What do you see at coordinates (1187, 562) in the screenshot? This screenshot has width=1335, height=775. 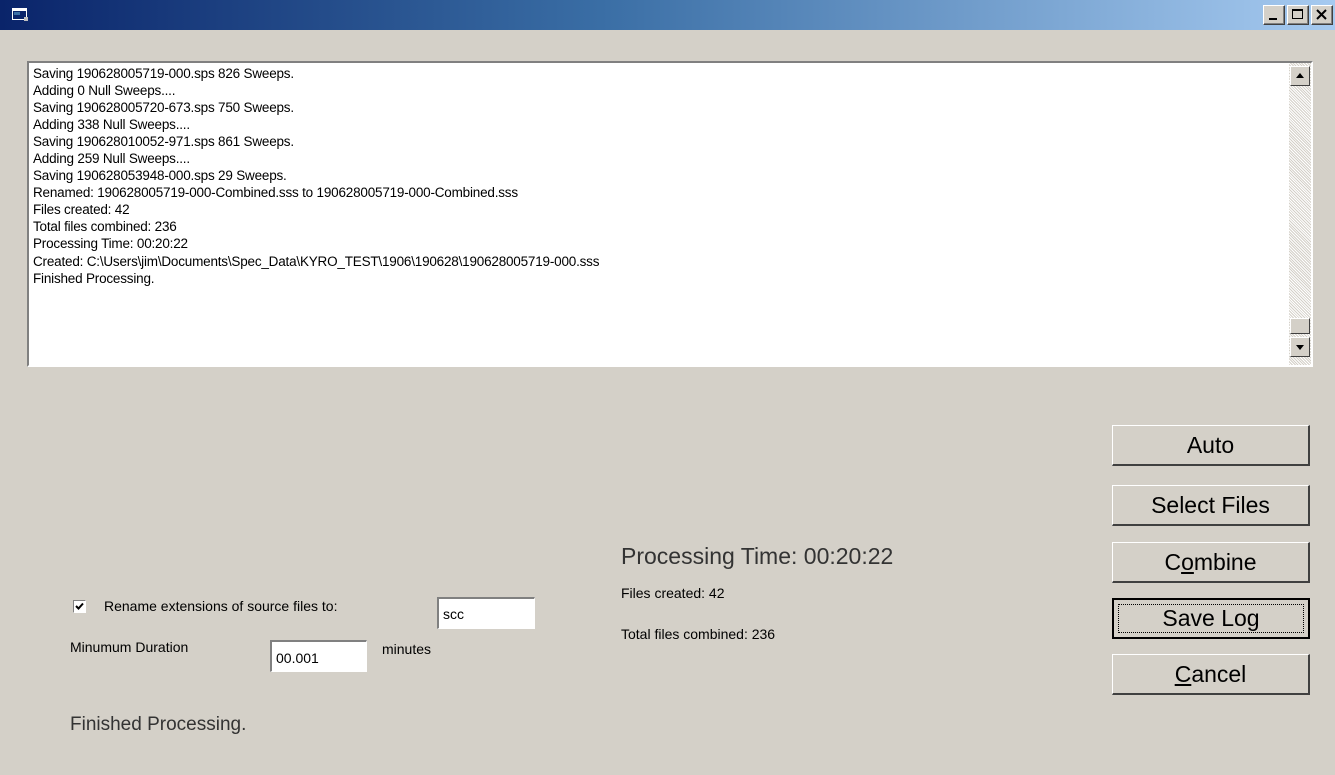 I see `combine-accelerator: o` at bounding box center [1187, 562].